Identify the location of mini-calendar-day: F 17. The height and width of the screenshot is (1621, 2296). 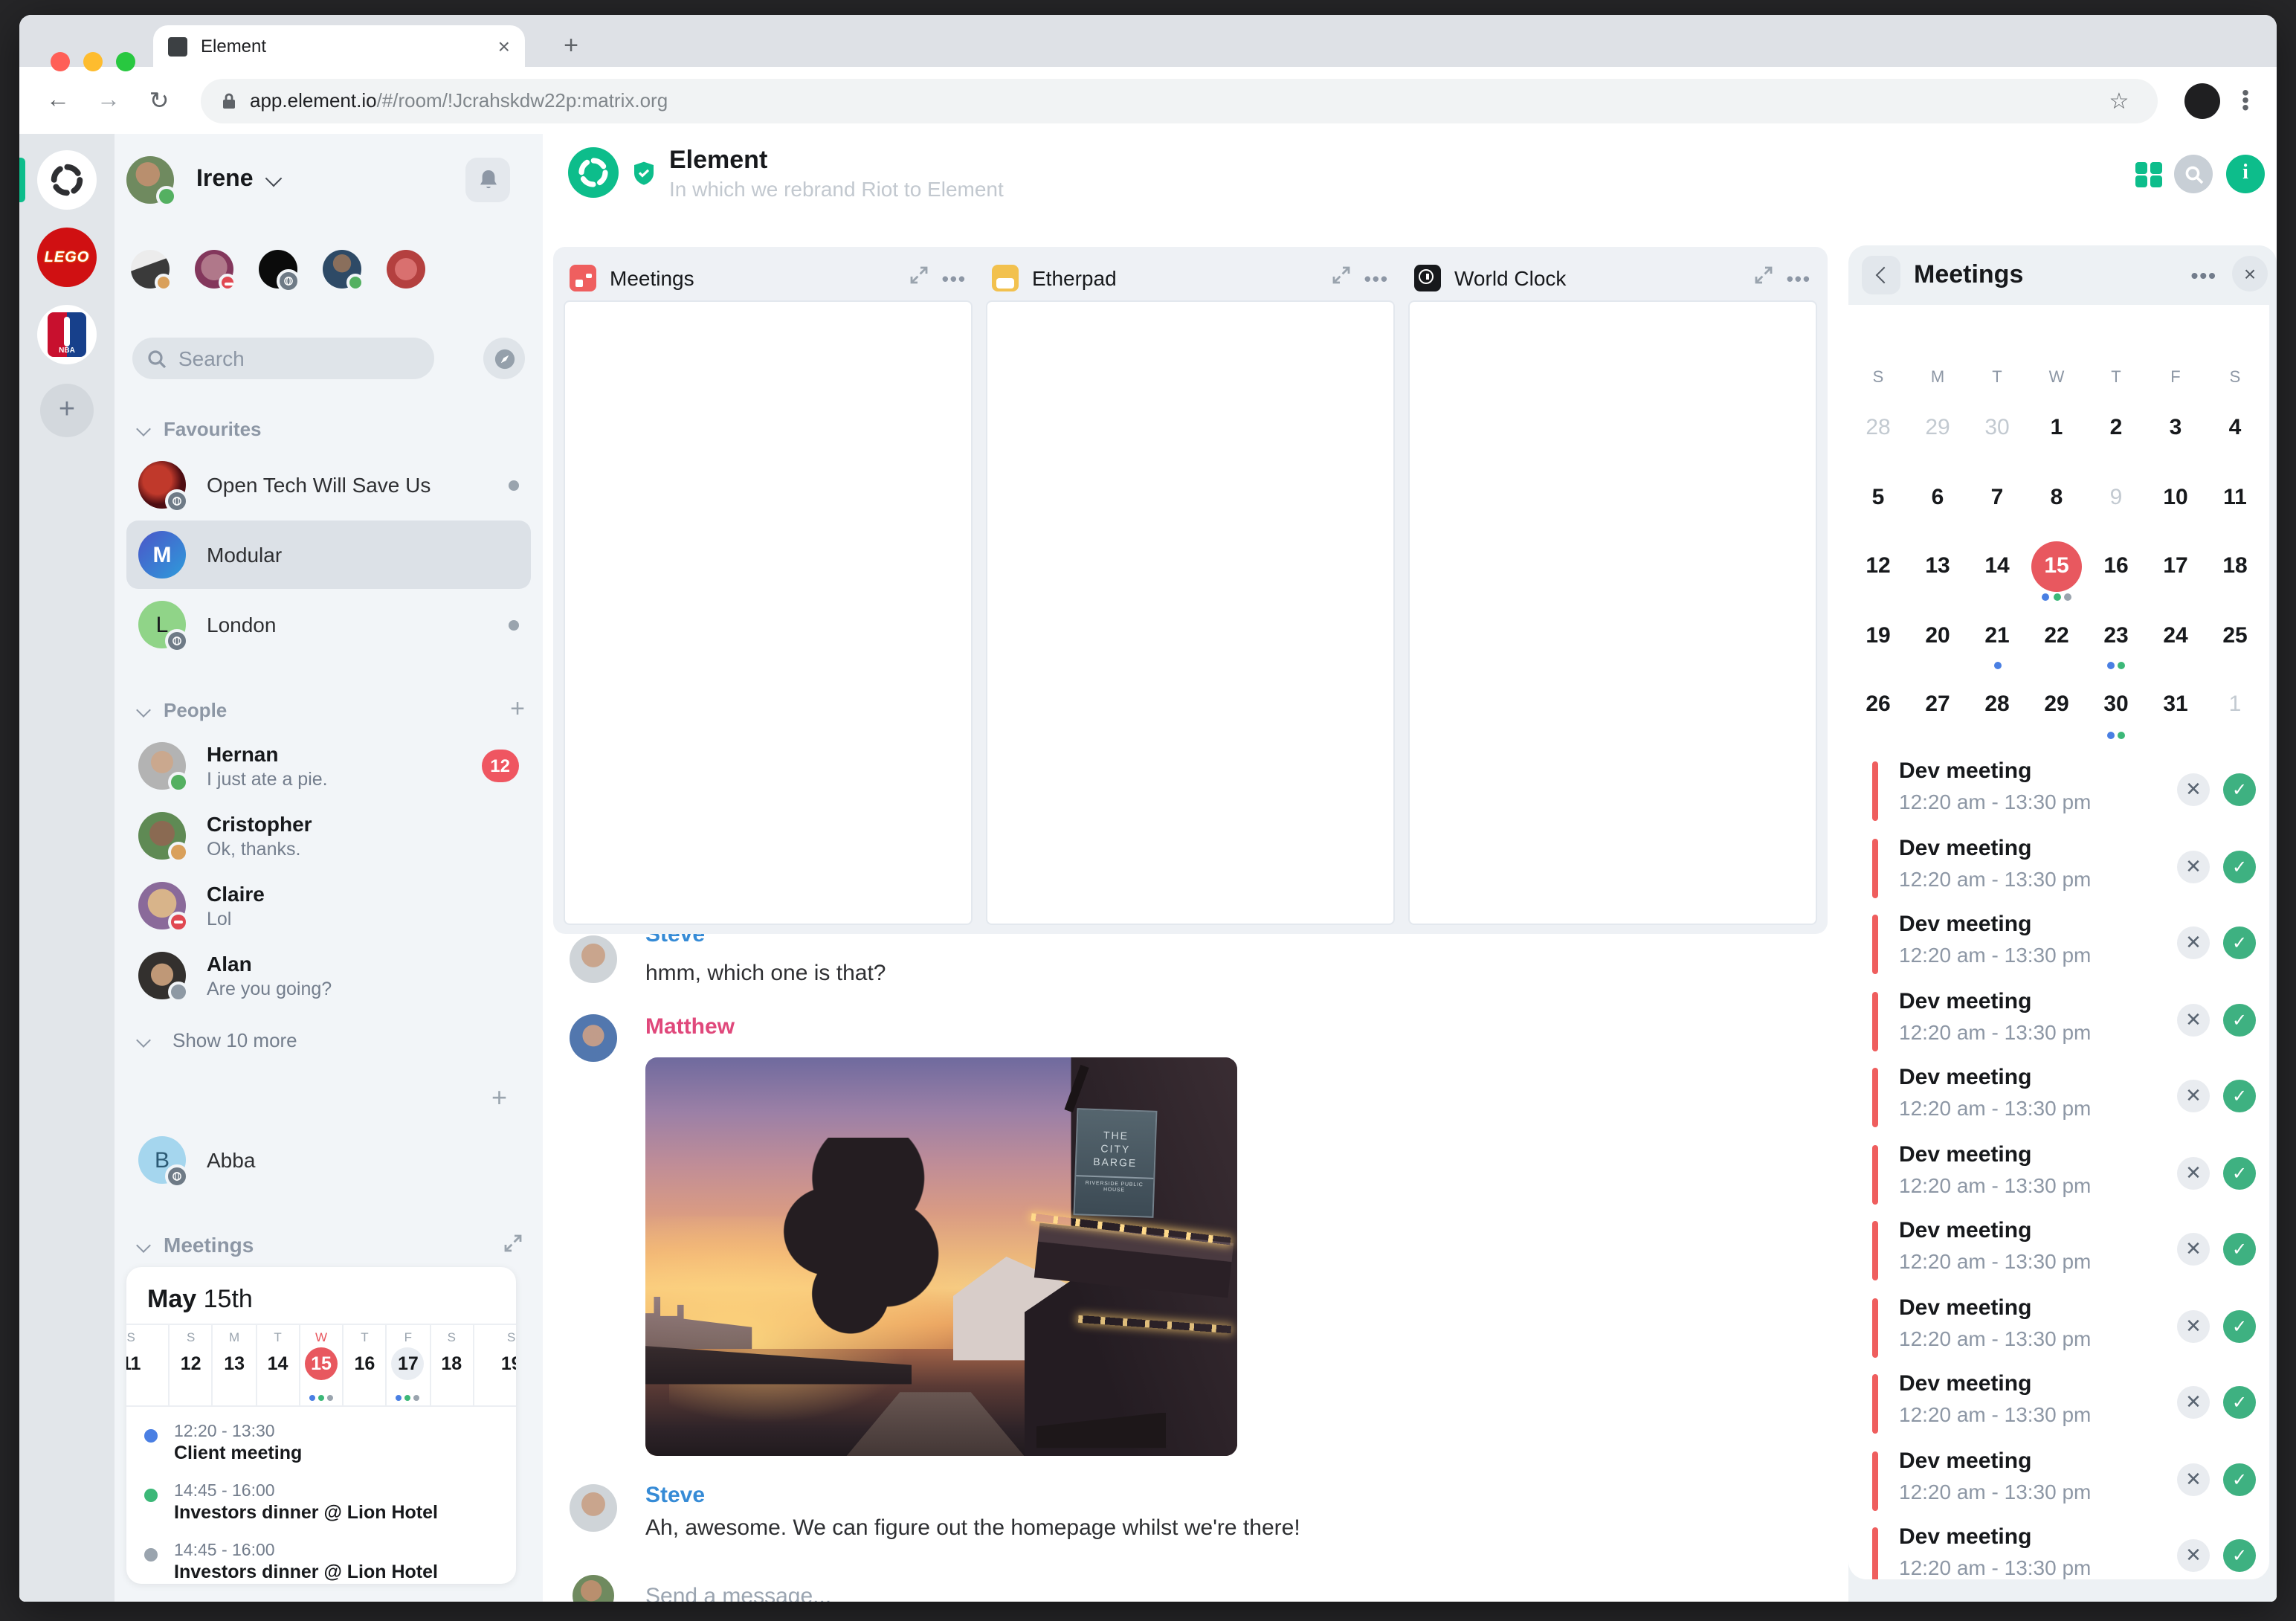
(409, 1365).